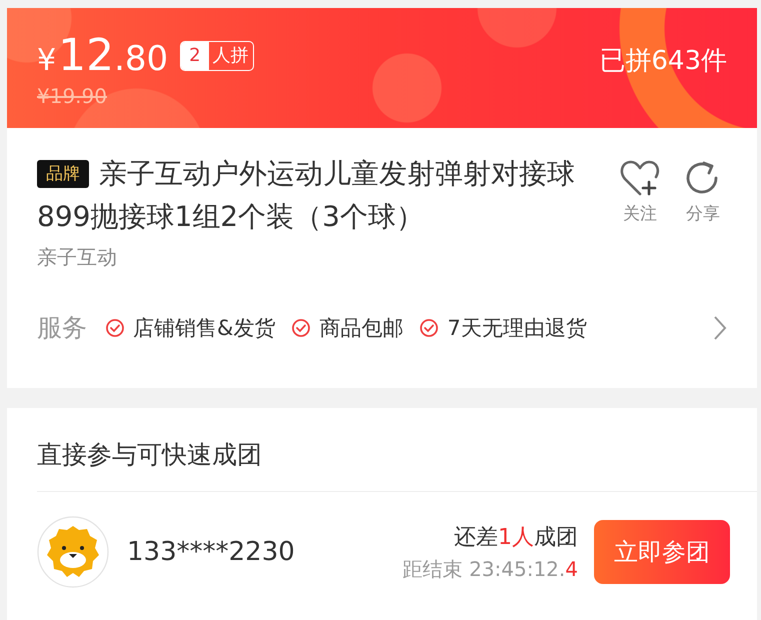 The height and width of the screenshot is (620, 761). Describe the element at coordinates (490, 569) in the screenshot. I see `countdown-text: 距结束 23:45:12.4` at that location.